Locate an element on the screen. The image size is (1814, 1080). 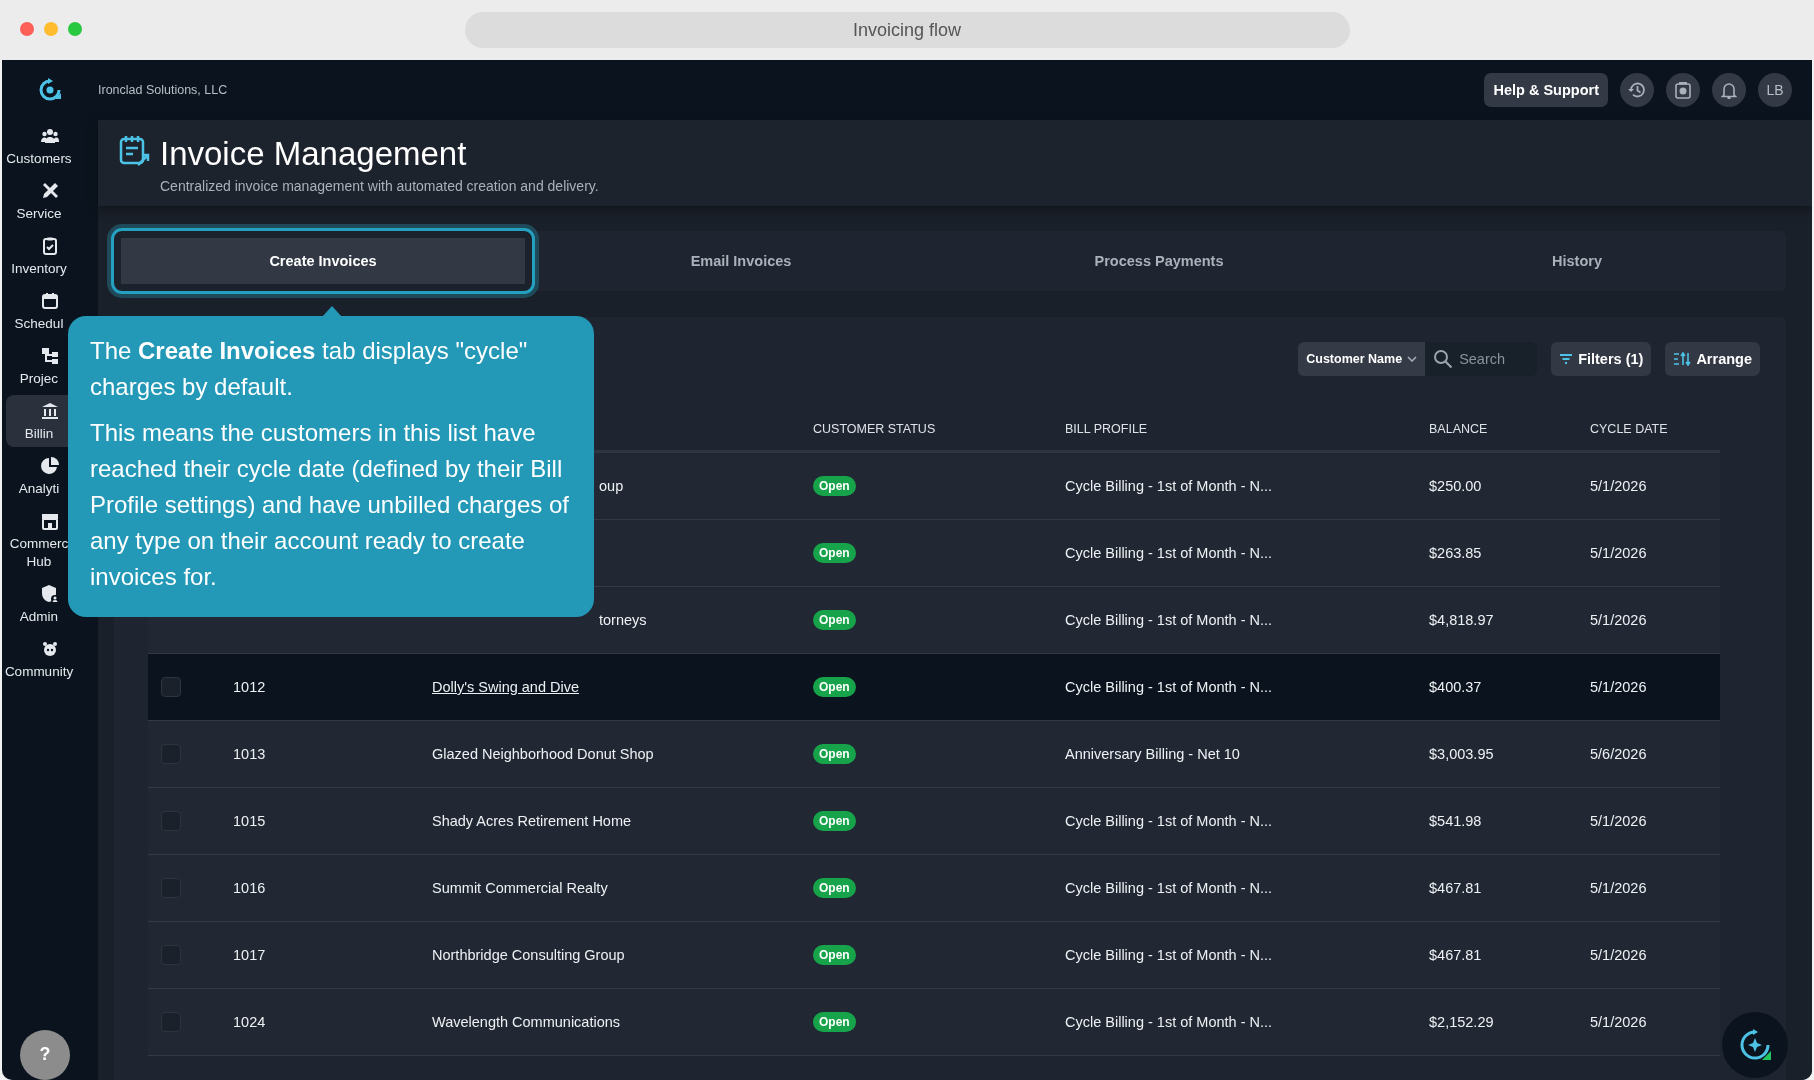
checkbox is located at coordinates (171, 687).